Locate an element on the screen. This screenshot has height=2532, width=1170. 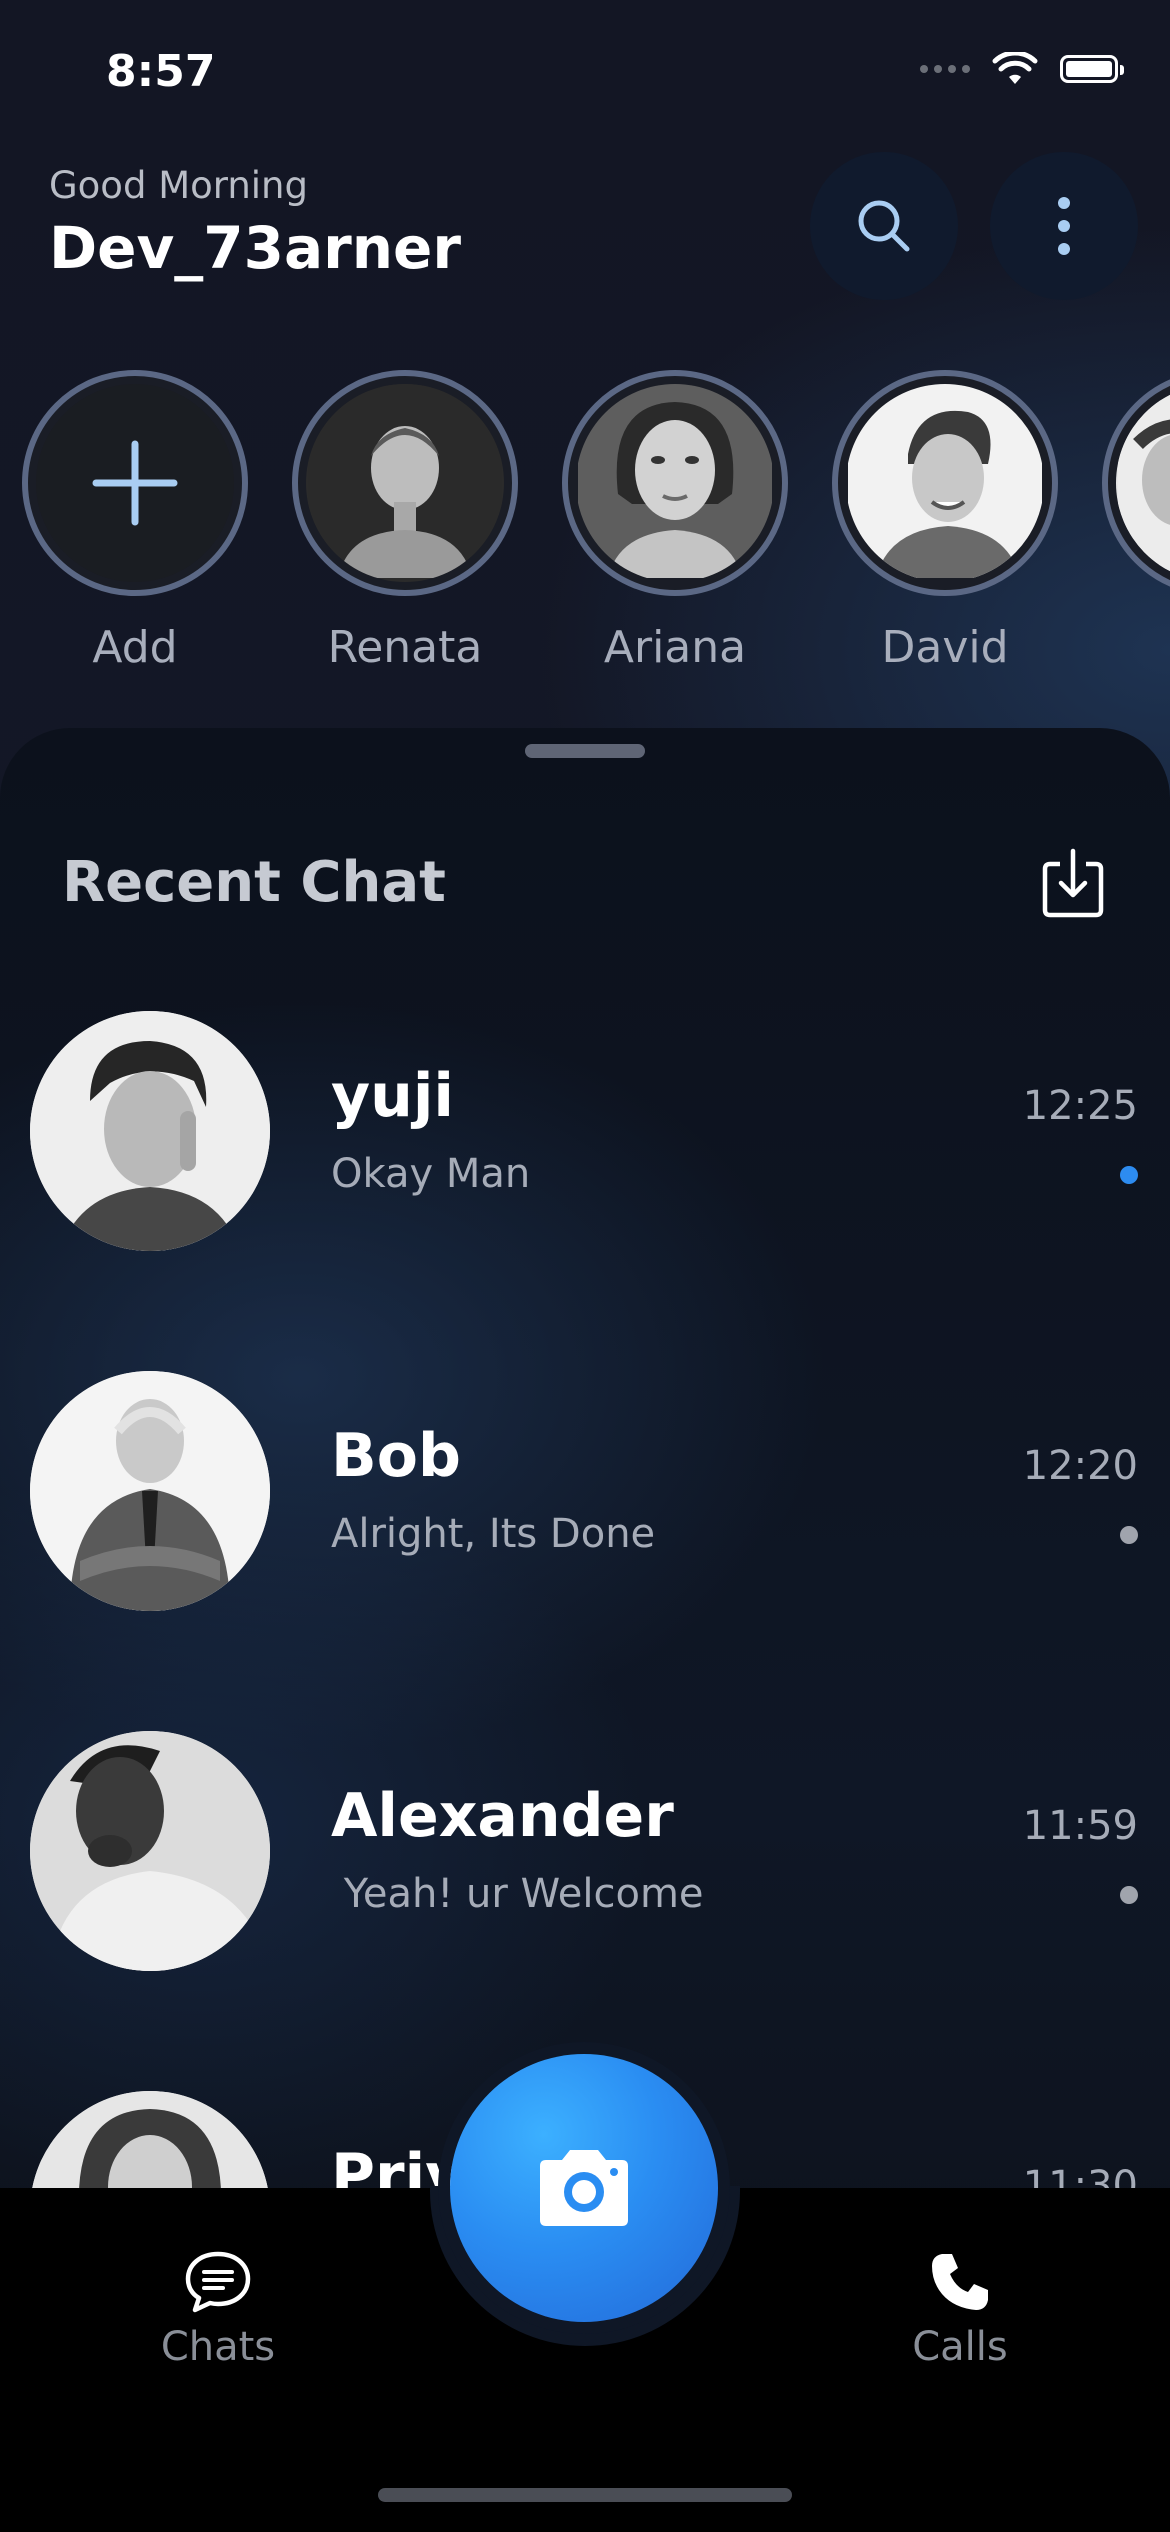
tab-calls: Calls is located at coordinates (960, 2310).